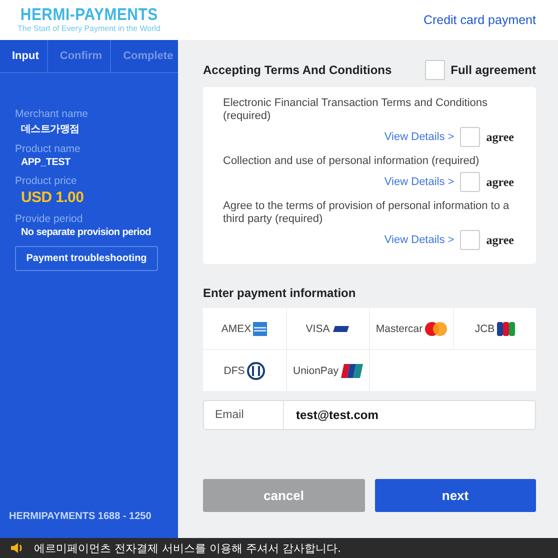  What do you see at coordinates (89, 29) in the screenshot?
I see `tagline: The Start of Every Payment in the World` at bounding box center [89, 29].